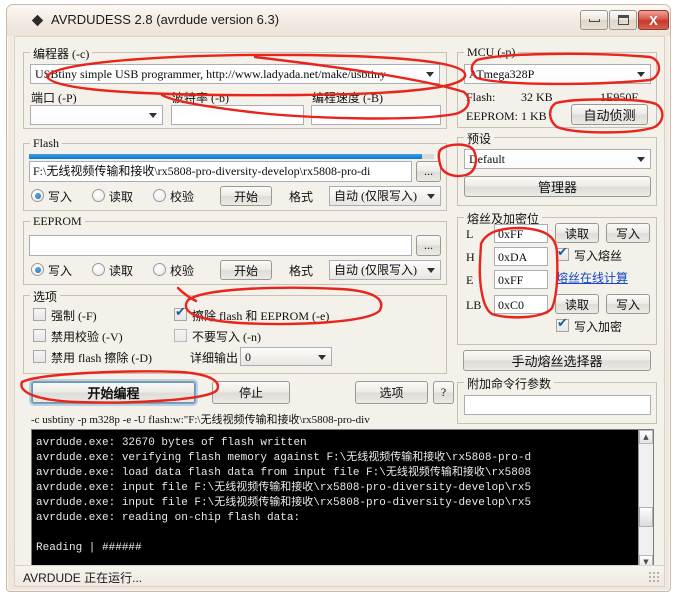 The width and height of the screenshot is (677, 601). What do you see at coordinates (562, 325) in the screenshot?
I see `write-lockbits-checkbox` at bounding box center [562, 325].